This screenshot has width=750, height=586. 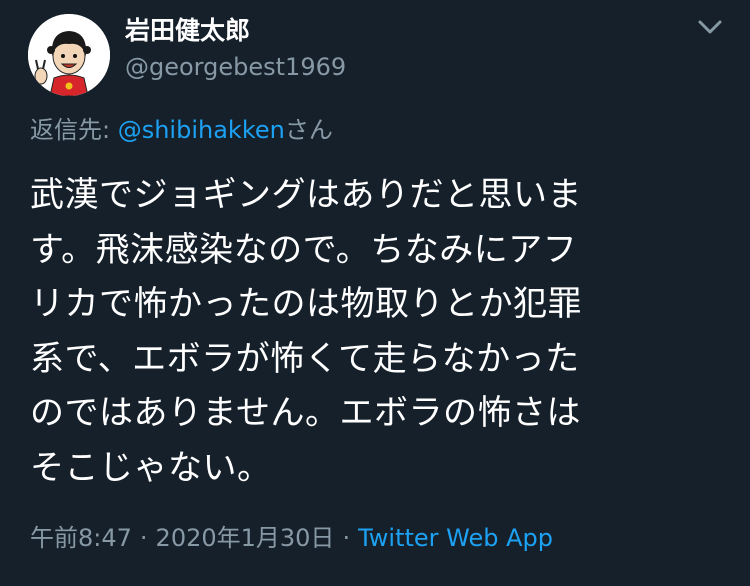 I want to click on author-handle: @georgebest1969, so click(x=235, y=67).